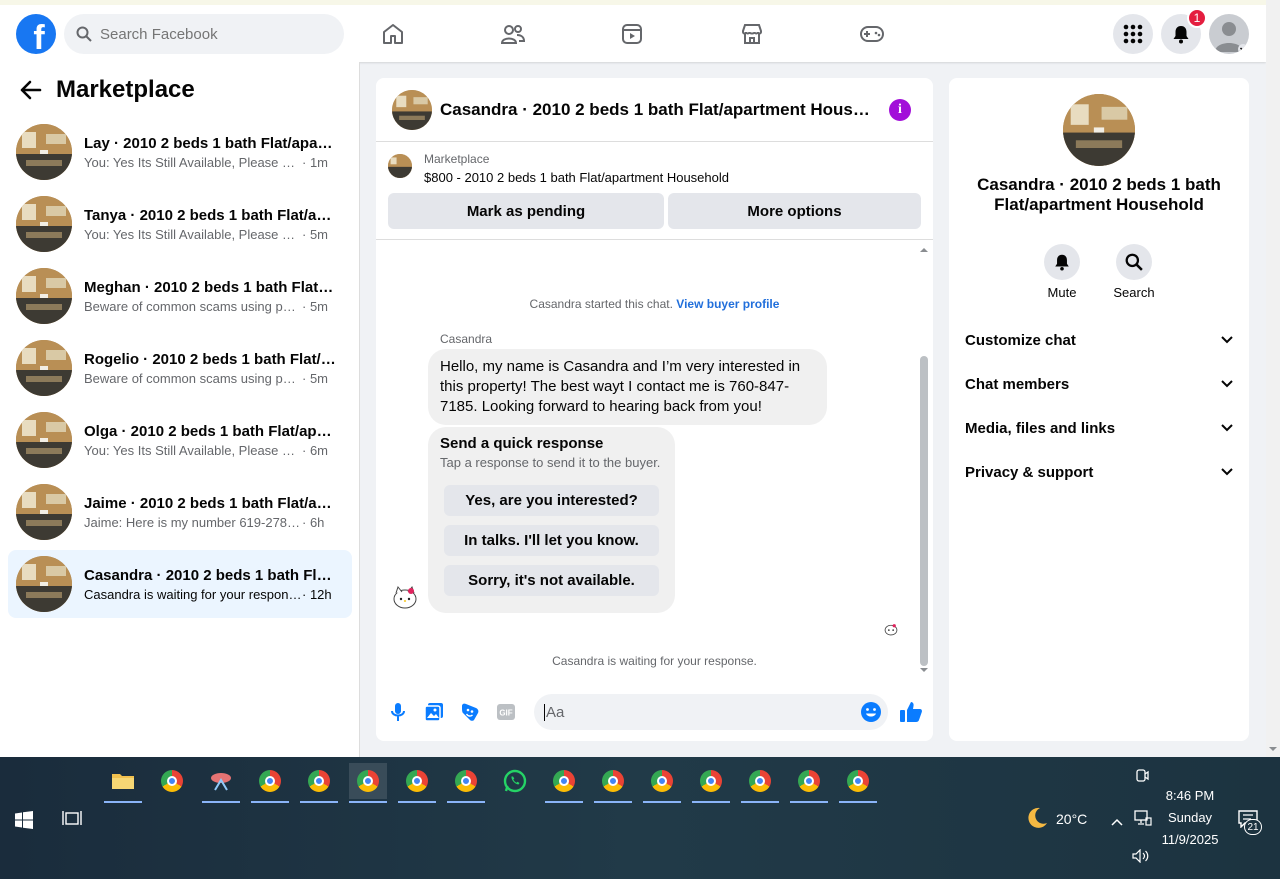 The width and height of the screenshot is (1280, 879). Describe the element at coordinates (513, 34) in the screenshot. I see `friends-icon` at that location.